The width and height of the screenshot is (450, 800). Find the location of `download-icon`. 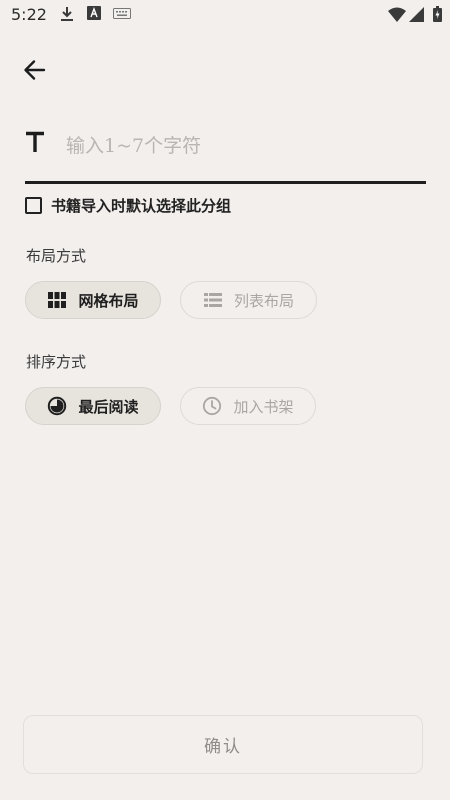

download-icon is located at coordinates (67, 14).